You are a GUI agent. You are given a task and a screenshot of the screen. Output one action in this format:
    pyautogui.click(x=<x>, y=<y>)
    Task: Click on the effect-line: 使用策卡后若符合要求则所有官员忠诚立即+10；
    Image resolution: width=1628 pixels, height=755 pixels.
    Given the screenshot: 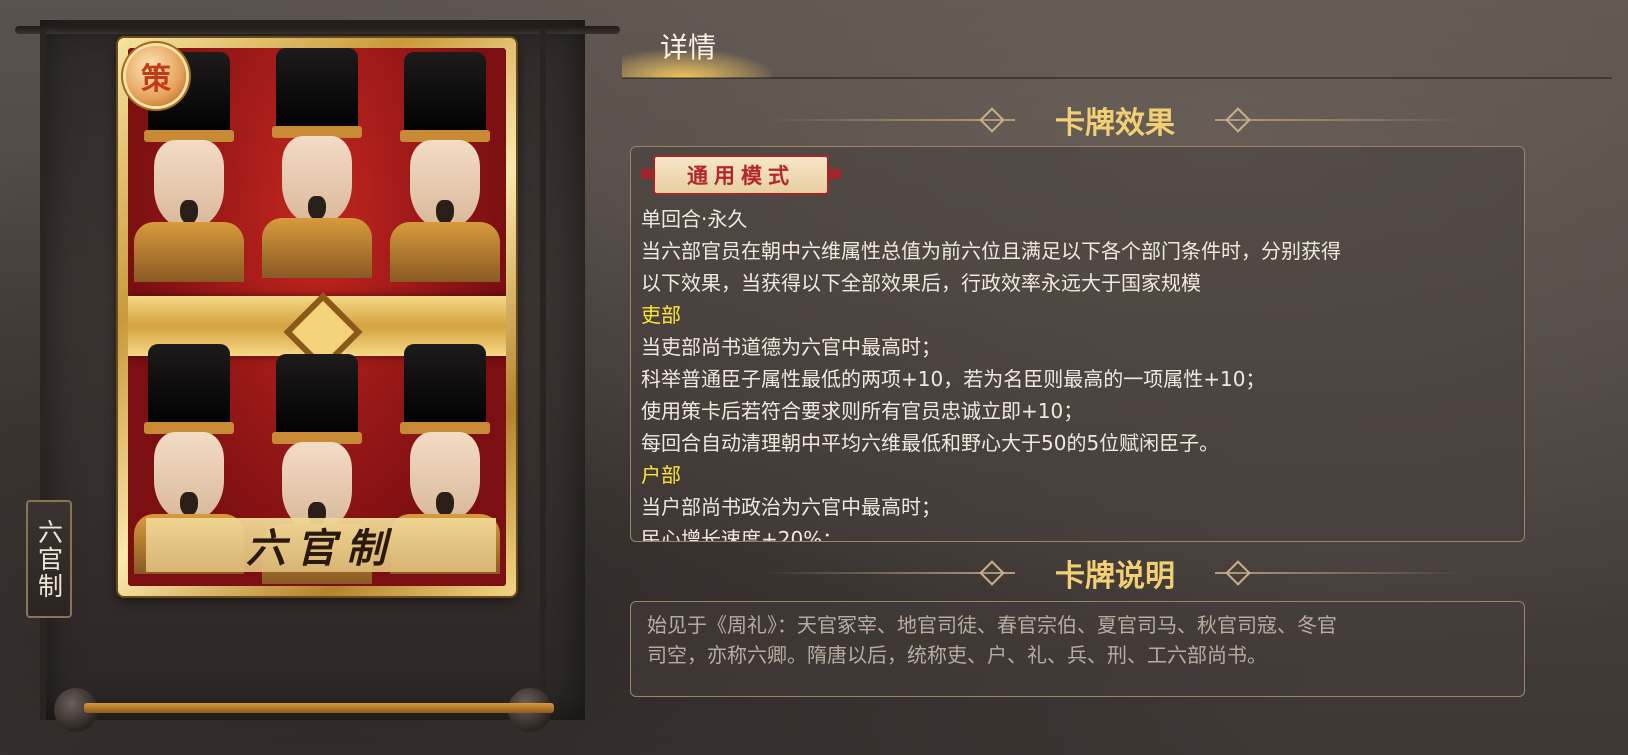 What is the action you would take?
    pyautogui.click(x=862, y=411)
    